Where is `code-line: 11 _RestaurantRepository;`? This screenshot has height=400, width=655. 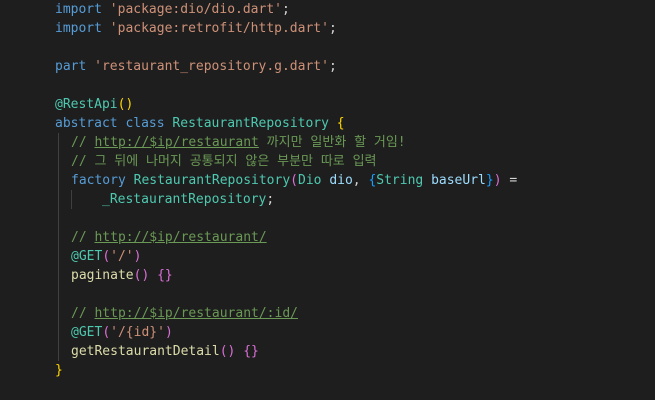
code-line: 11 _RestaurantRepository; is located at coordinates (327, 199).